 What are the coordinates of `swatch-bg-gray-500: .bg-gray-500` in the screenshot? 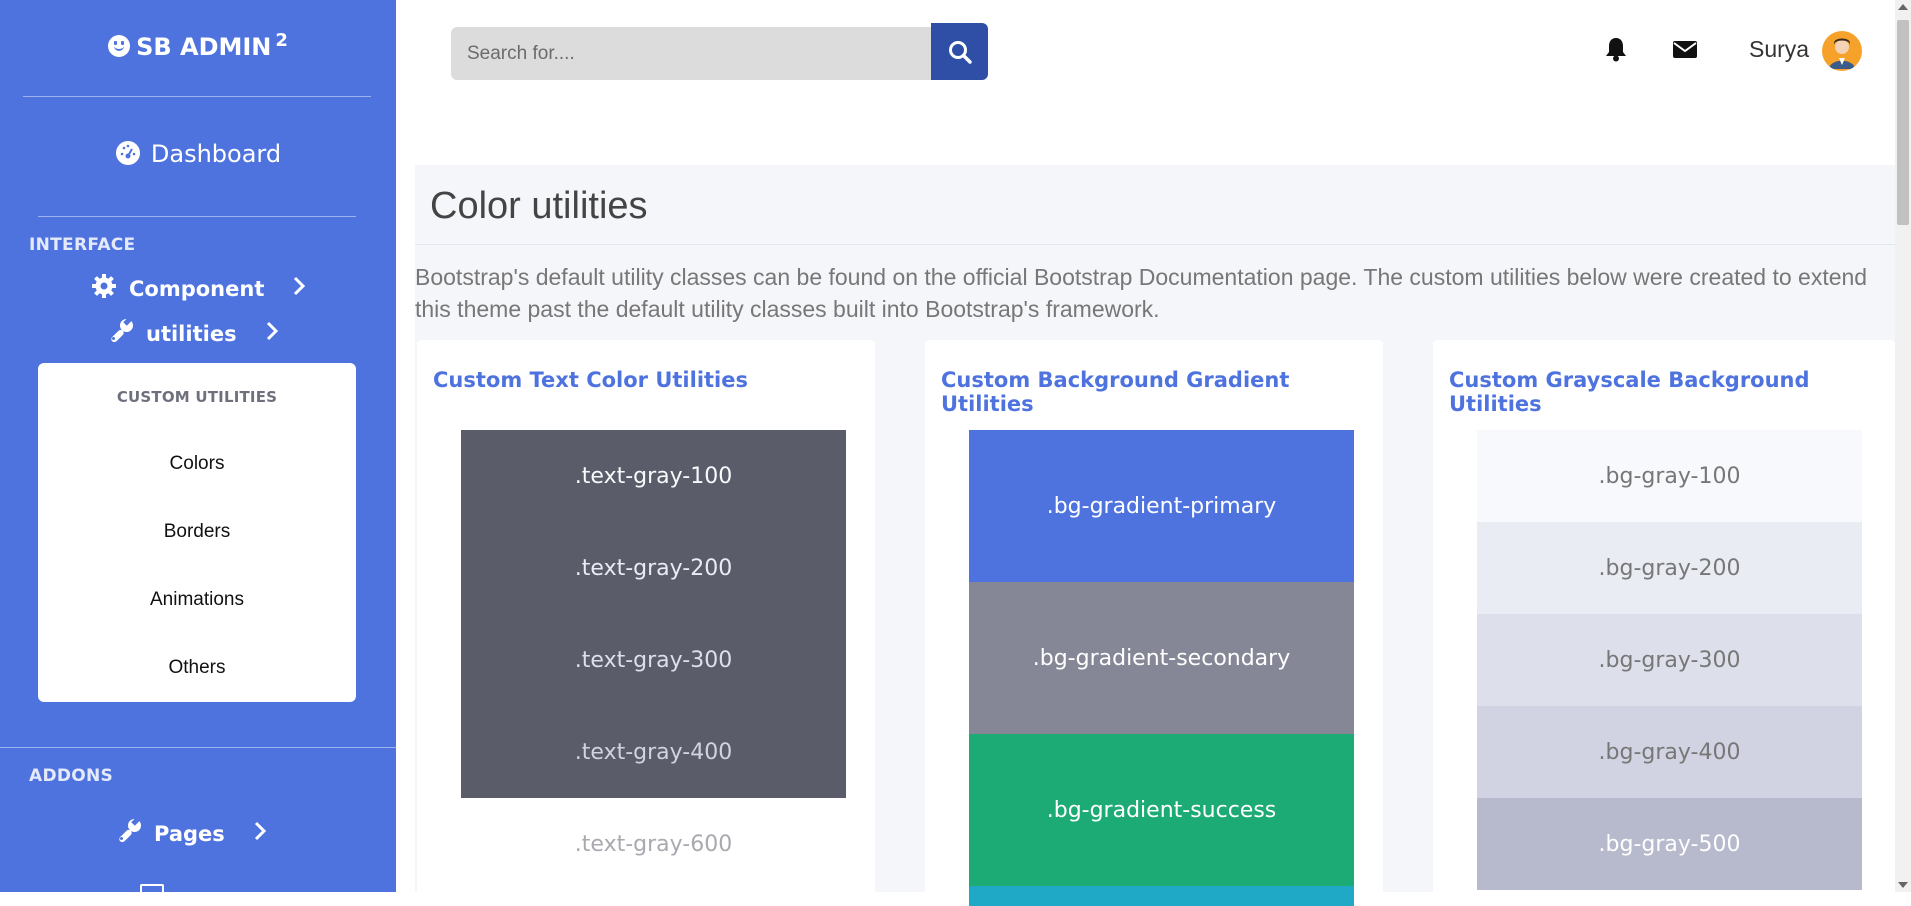 It's located at (1669, 844).